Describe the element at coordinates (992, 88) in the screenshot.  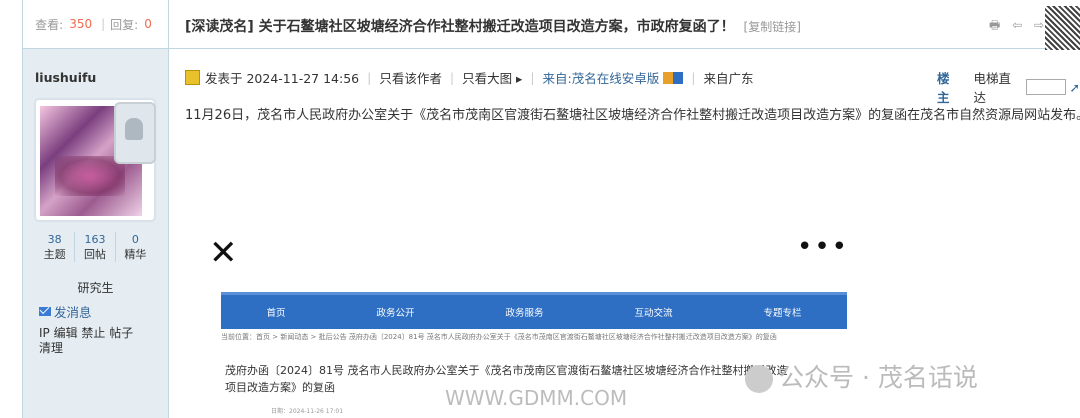
I see `elevator-label: 电梯直达` at that location.